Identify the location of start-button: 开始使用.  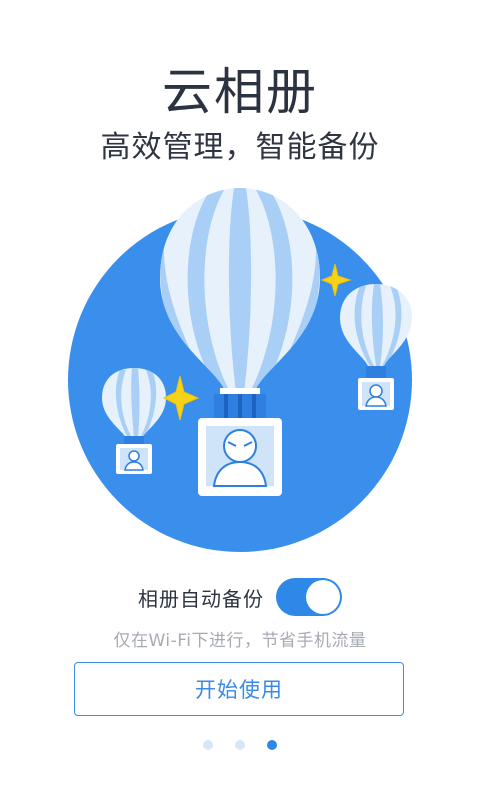
(239, 689).